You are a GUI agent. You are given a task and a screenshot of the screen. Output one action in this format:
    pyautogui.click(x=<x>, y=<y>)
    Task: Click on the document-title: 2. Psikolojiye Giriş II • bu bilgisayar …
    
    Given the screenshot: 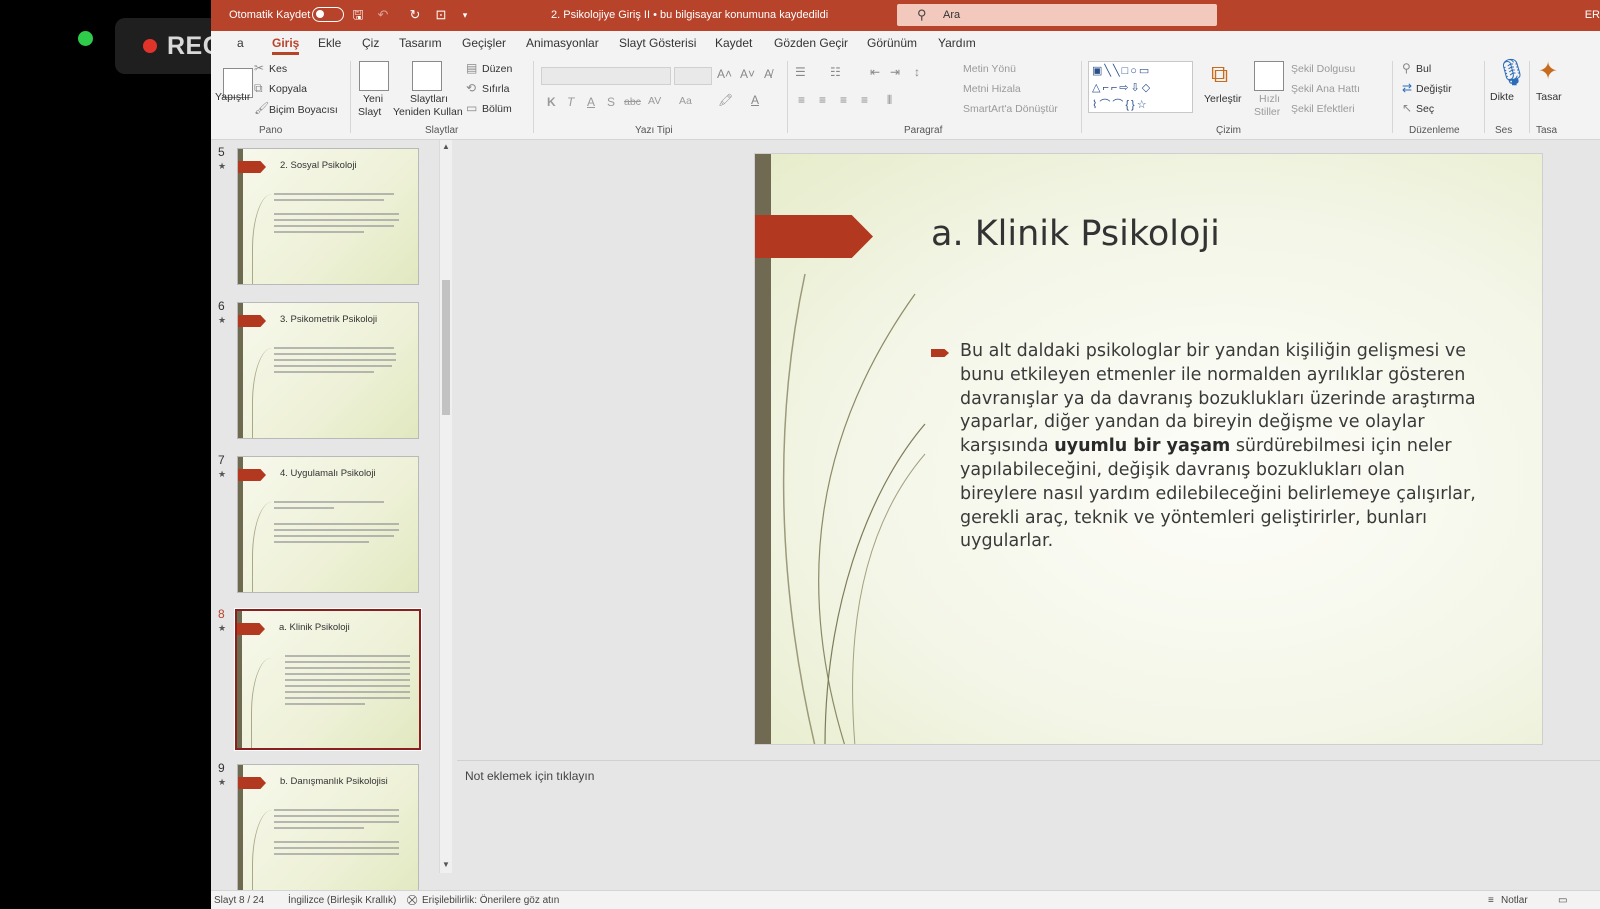 What is the action you would take?
    pyautogui.click(x=689, y=15)
    